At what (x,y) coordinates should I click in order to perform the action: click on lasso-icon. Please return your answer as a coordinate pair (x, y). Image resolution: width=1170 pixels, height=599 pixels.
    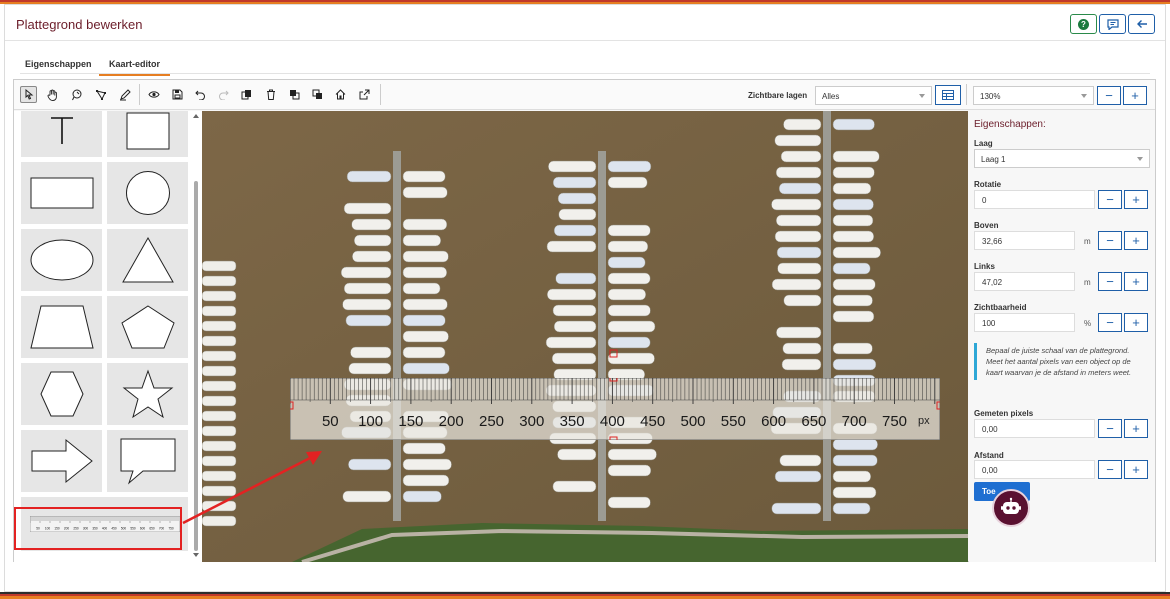
    Looking at the image, I should click on (76, 94).